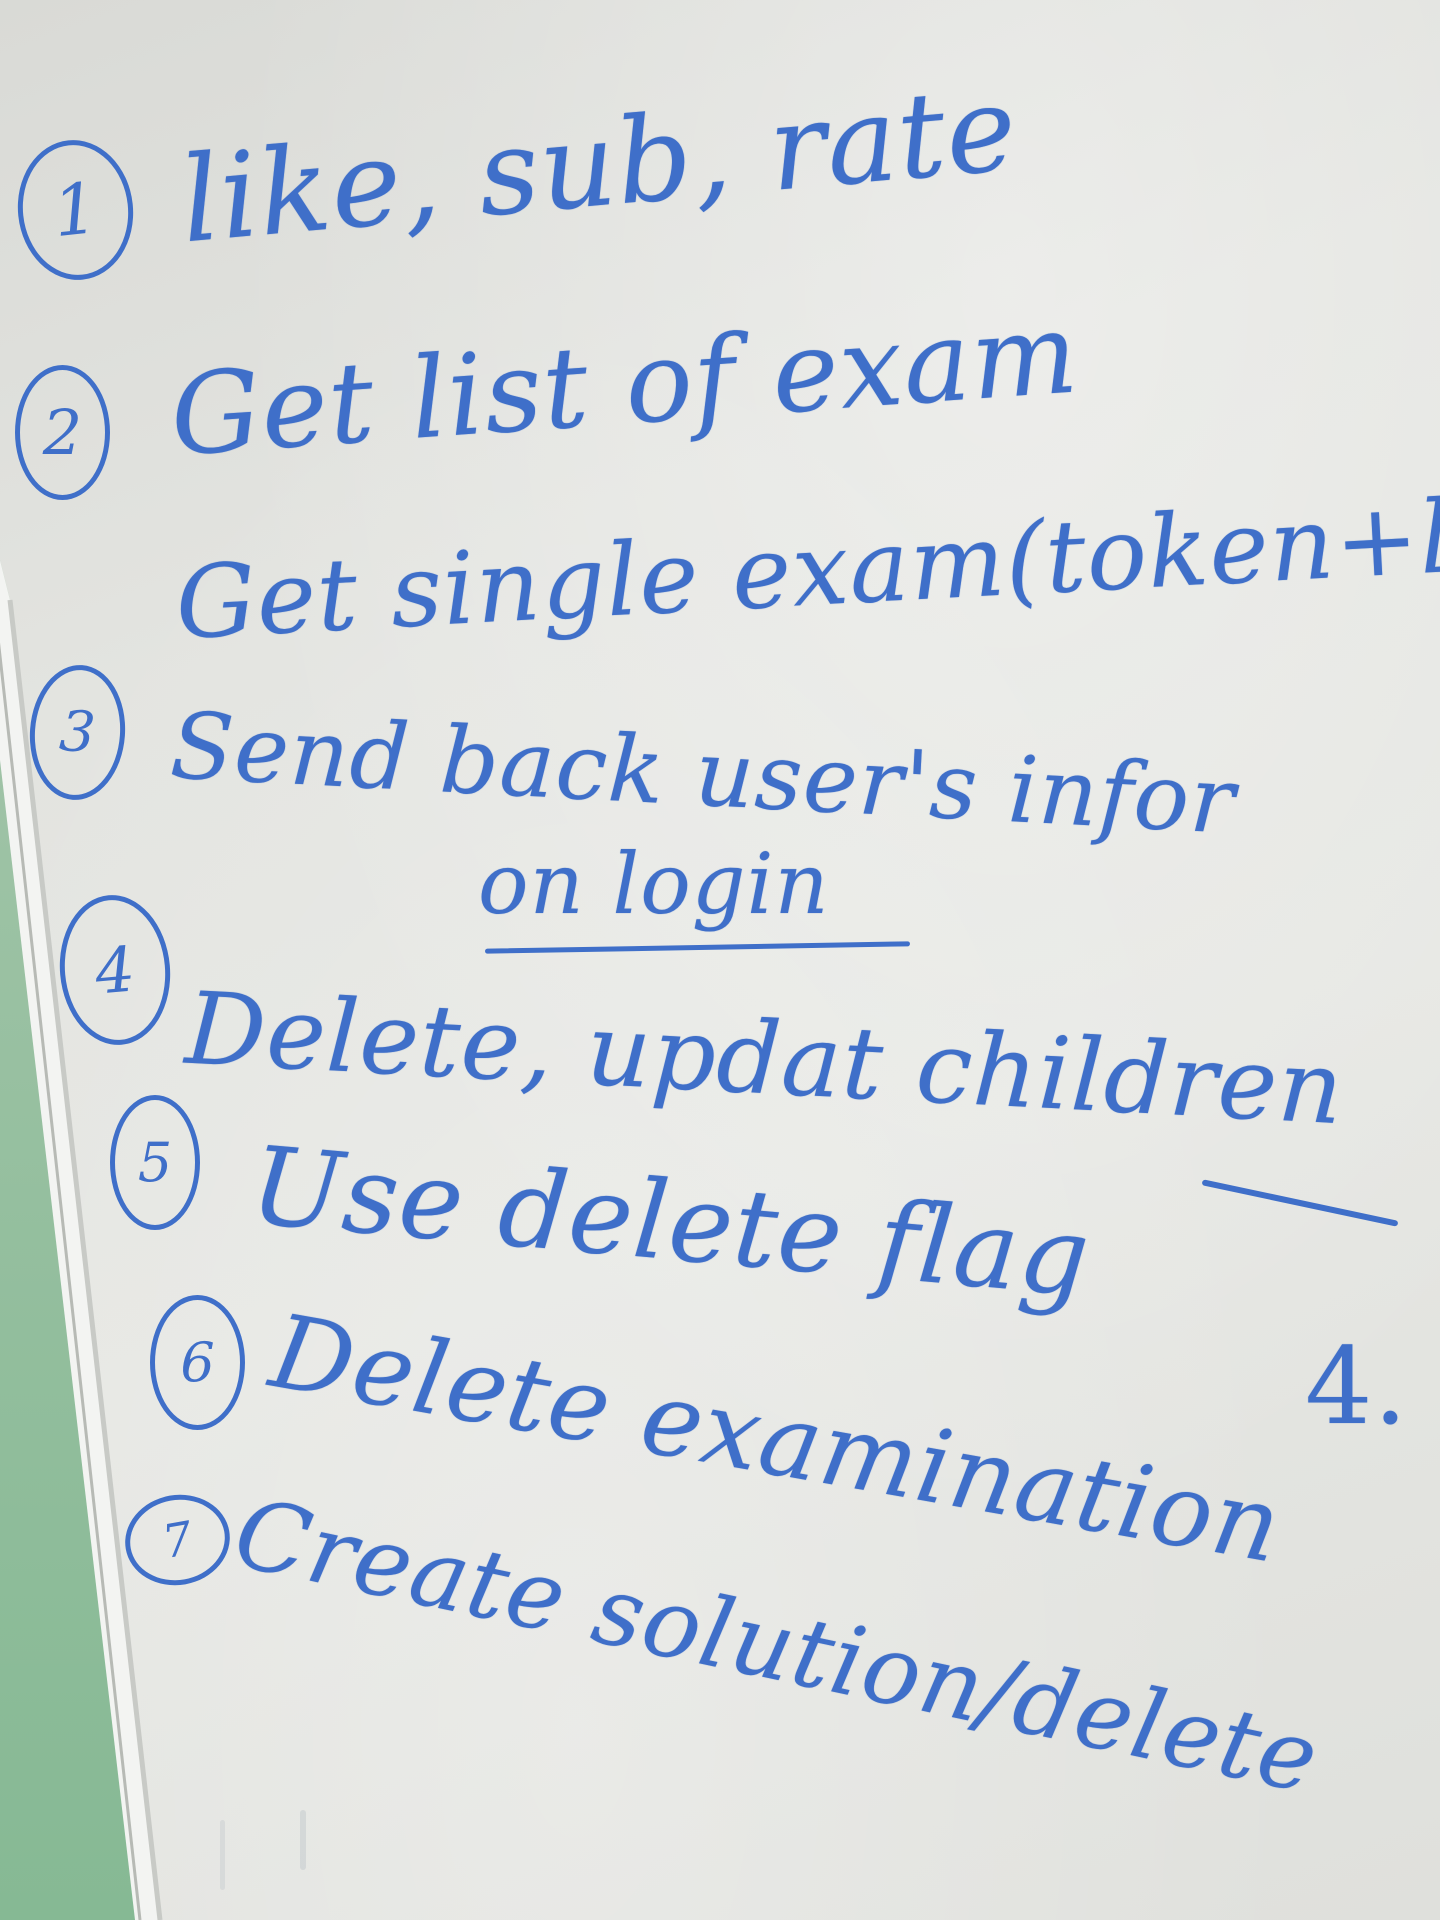 The width and height of the screenshot is (1440, 1920). Describe the element at coordinates (197, 1362) in the screenshot. I see `item-number-6: 6` at that location.